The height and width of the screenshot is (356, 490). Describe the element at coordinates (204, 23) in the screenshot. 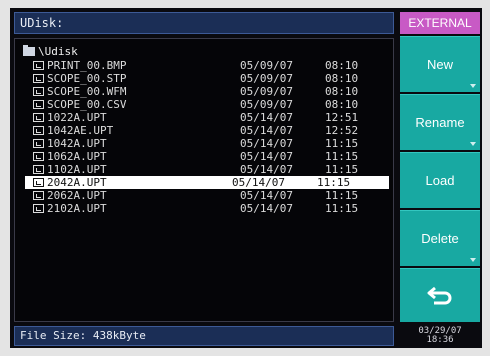

I see `path-header: UDisk:` at that location.